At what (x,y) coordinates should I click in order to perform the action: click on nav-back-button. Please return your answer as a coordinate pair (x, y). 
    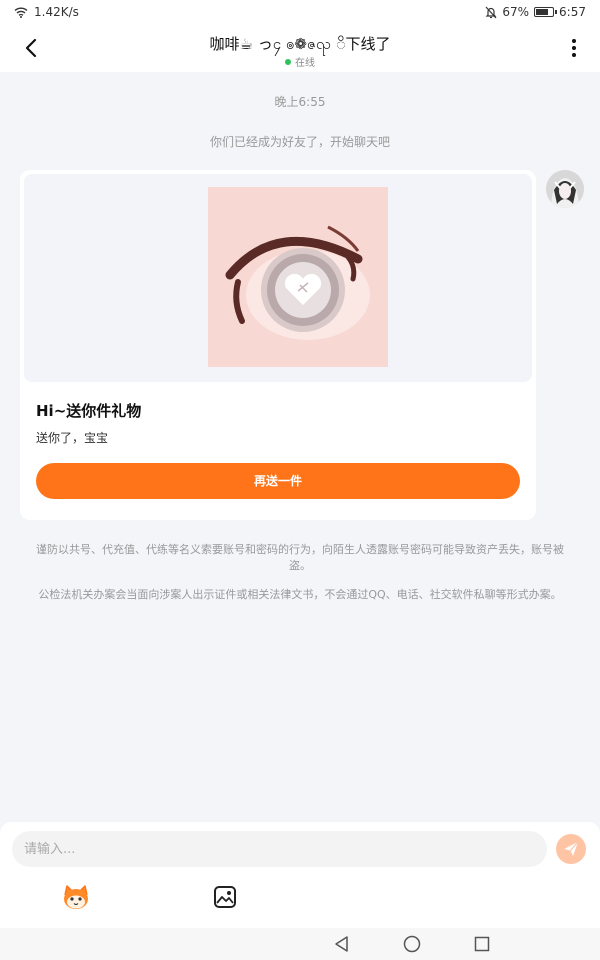
    Looking at the image, I should click on (342, 944).